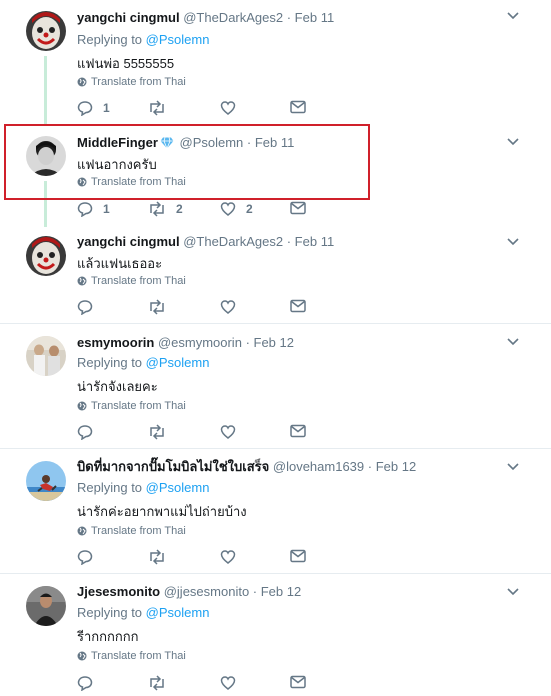 The height and width of the screenshot is (696, 551). What do you see at coordinates (106, 209) in the screenshot?
I see `reply-count: 1` at bounding box center [106, 209].